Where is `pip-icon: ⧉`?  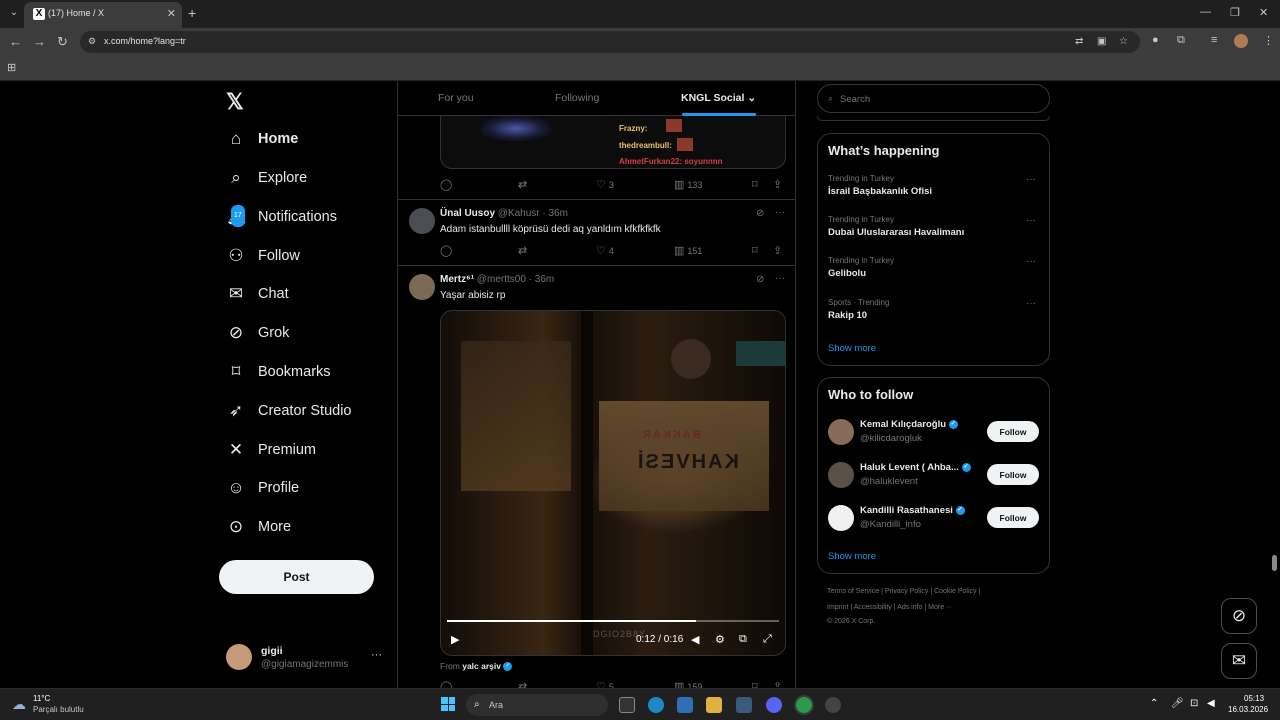 pip-icon: ⧉ is located at coordinates (743, 639).